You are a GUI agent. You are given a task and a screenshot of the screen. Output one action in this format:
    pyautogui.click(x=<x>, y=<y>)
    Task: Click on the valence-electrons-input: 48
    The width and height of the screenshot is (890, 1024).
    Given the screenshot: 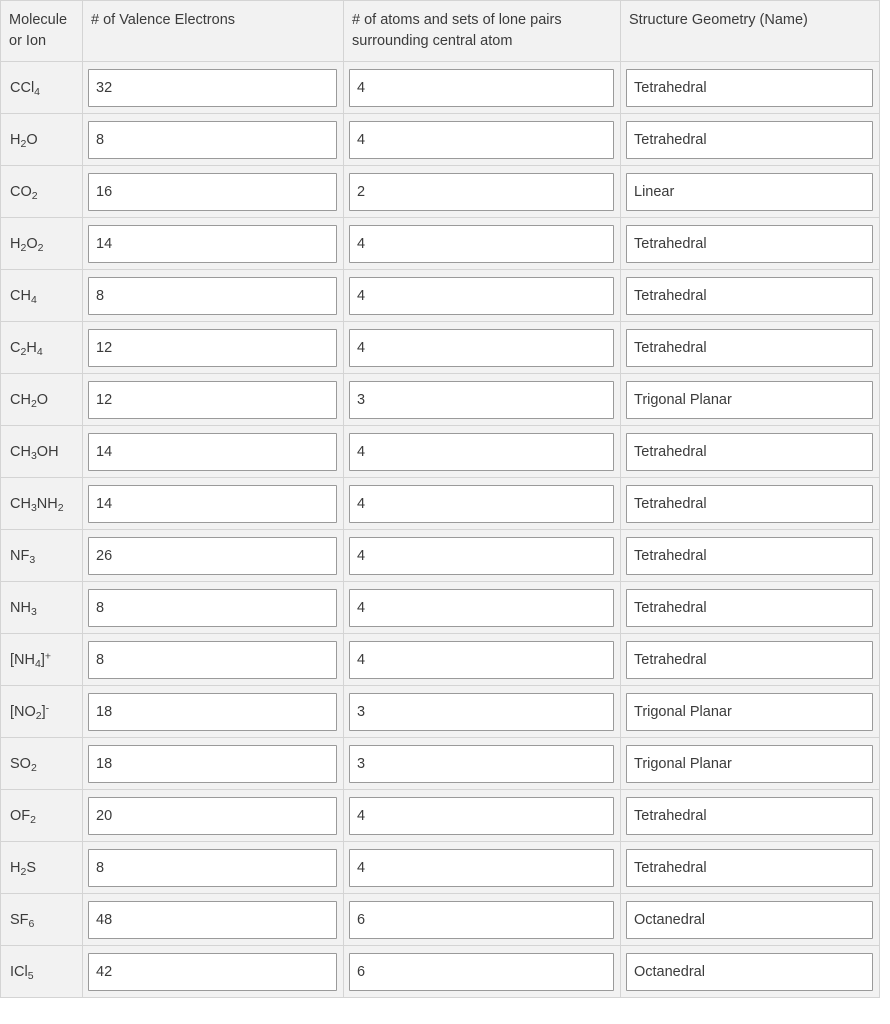 What is the action you would take?
    pyautogui.click(x=212, y=919)
    